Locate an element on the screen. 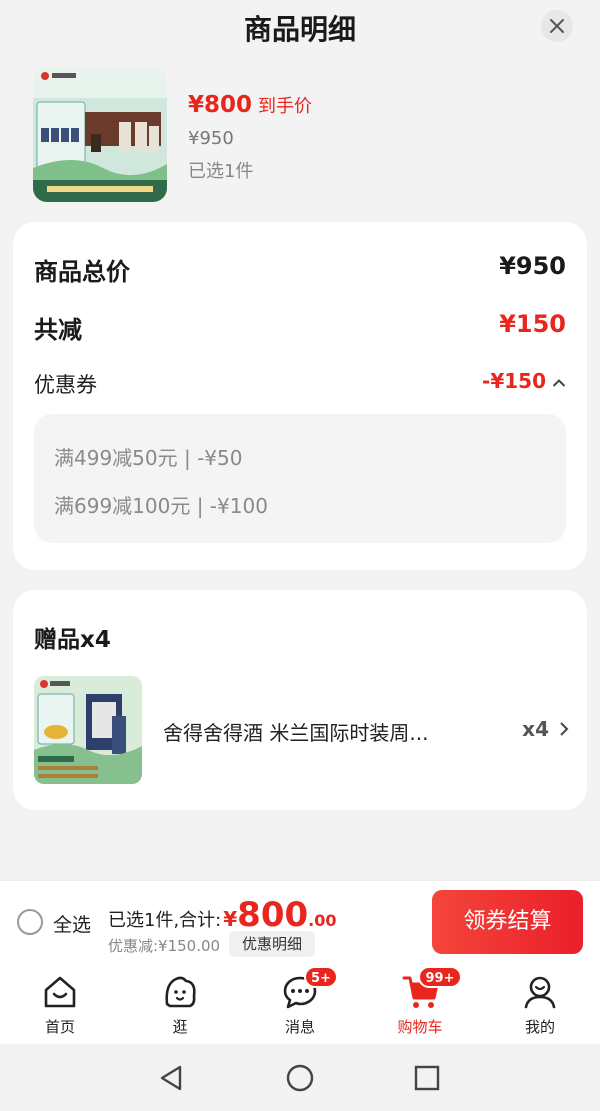 The height and width of the screenshot is (1111, 600). tab-home: 首页 is located at coordinates (60, 1004).